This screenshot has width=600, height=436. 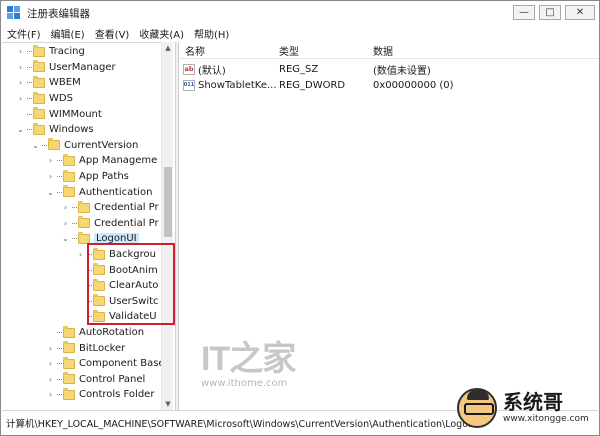 I want to click on column-type: 类型, so click(x=289, y=50).